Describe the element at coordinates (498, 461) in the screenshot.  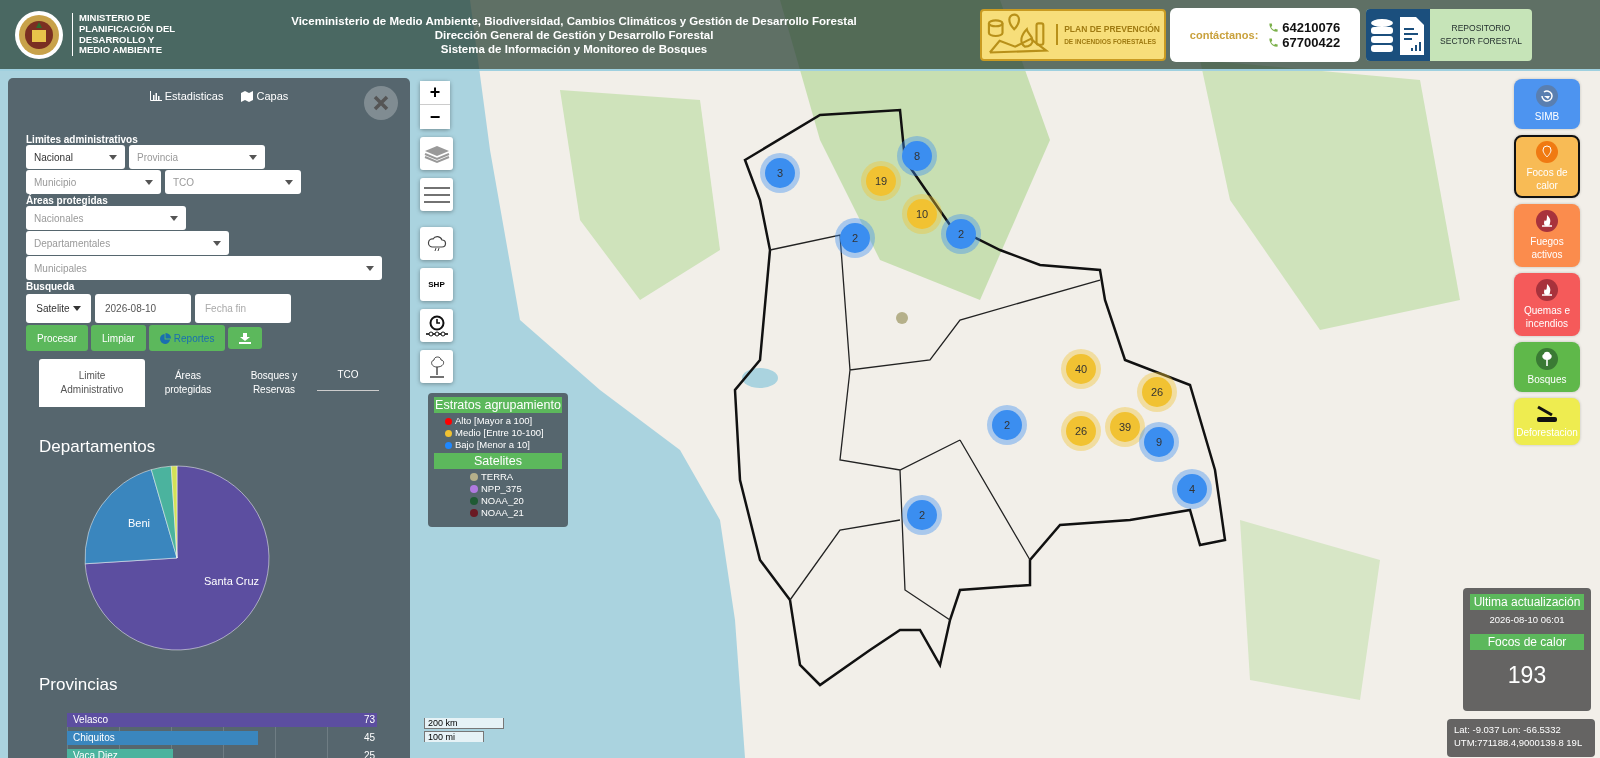
I see `legend-title: Satelites` at that location.